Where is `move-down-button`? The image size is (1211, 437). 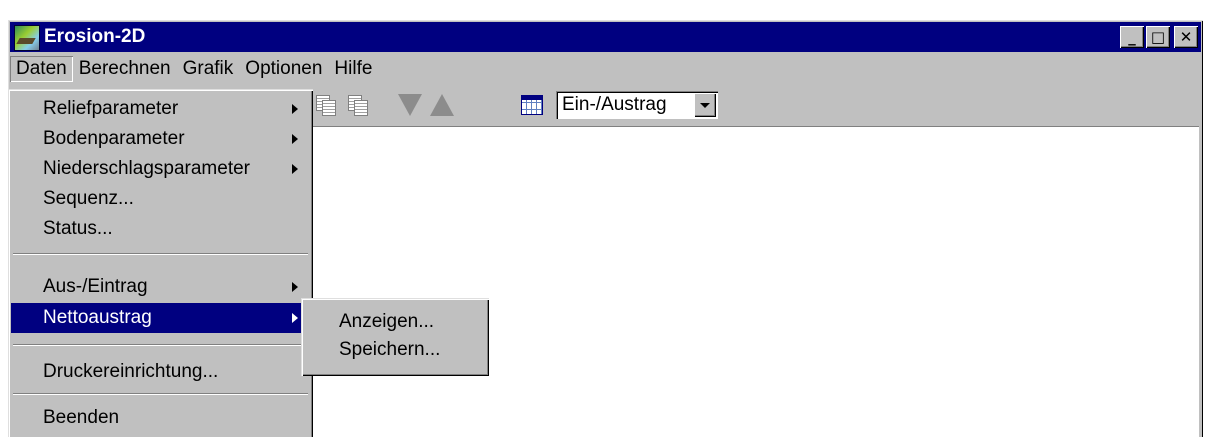 move-down-button is located at coordinates (410, 105).